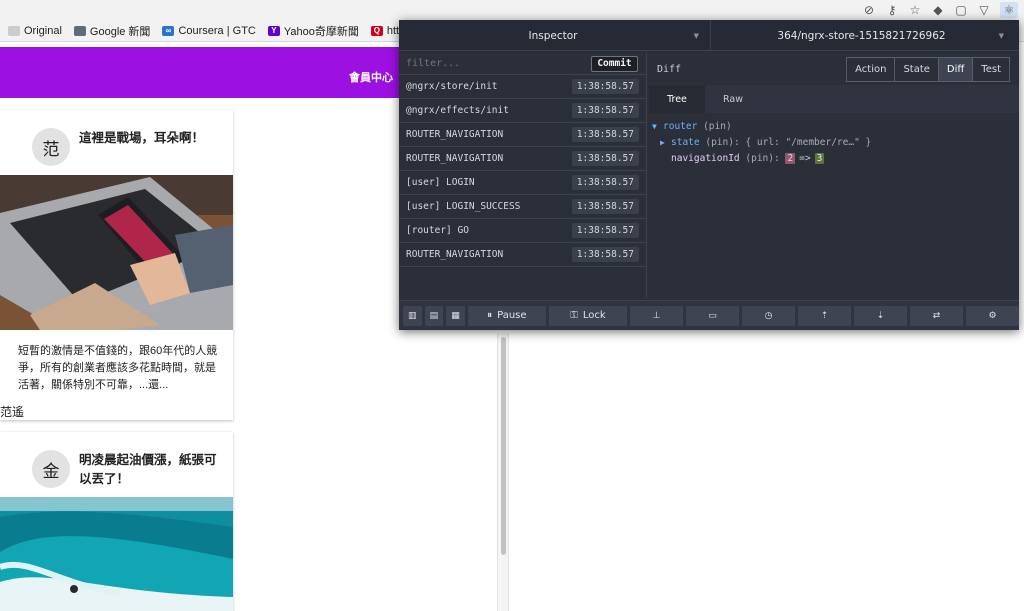  I want to click on tree-key: router, so click(680, 126).